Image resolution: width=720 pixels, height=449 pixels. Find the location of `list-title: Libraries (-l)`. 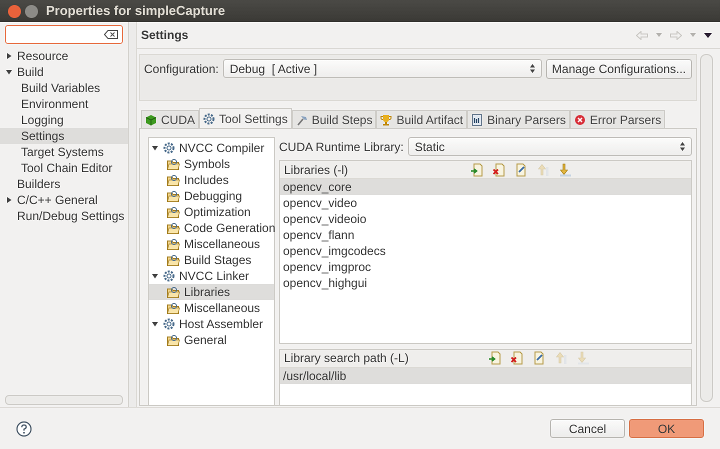

list-title: Libraries (-l) is located at coordinates (316, 170).